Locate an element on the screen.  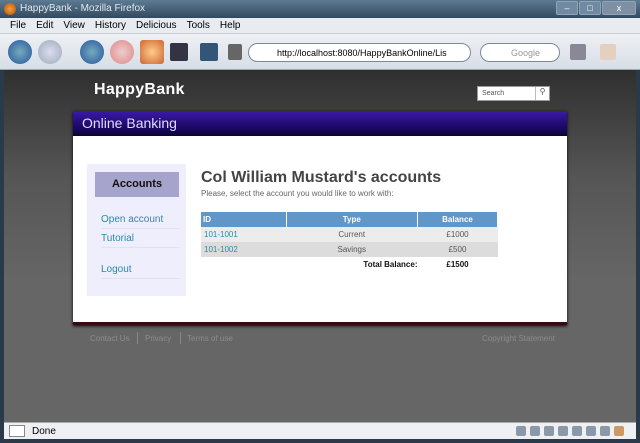
account-balance: £1000 is located at coordinates (457, 234).